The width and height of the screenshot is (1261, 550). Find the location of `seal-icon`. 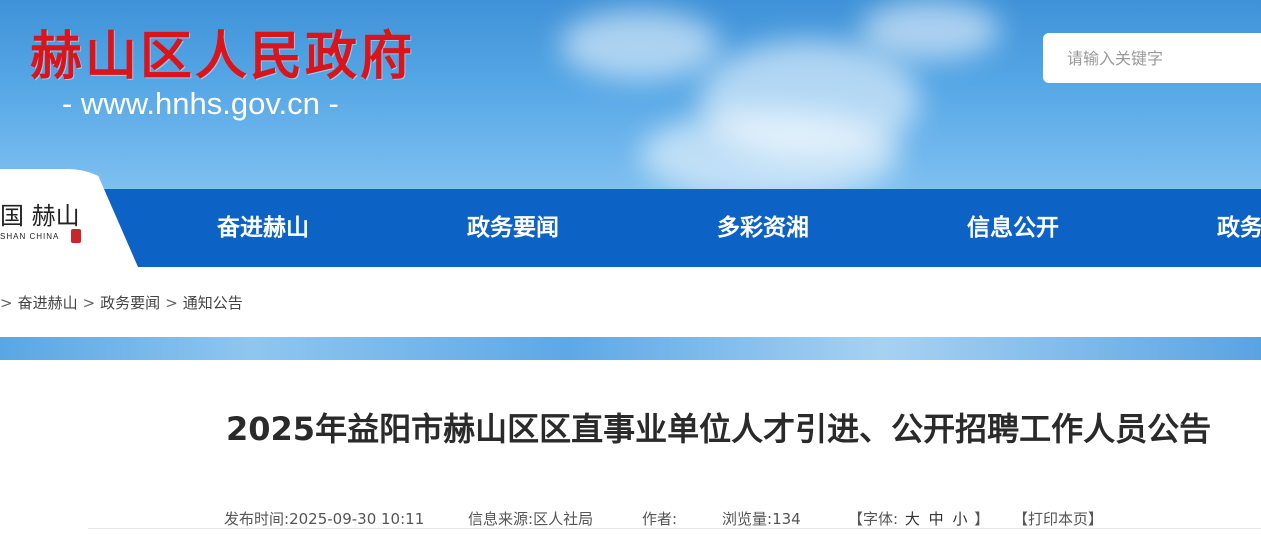

seal-icon is located at coordinates (76, 236).